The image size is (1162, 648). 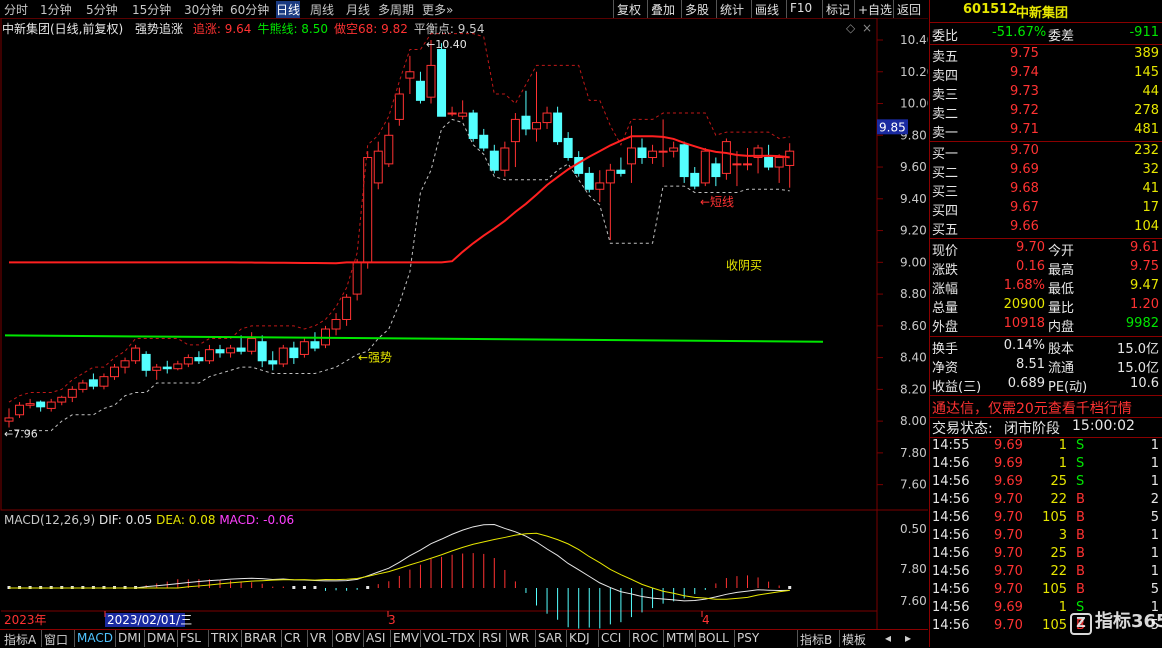 What do you see at coordinates (1024, 169) in the screenshot?
I see `bid-price: 9.69` at bounding box center [1024, 169].